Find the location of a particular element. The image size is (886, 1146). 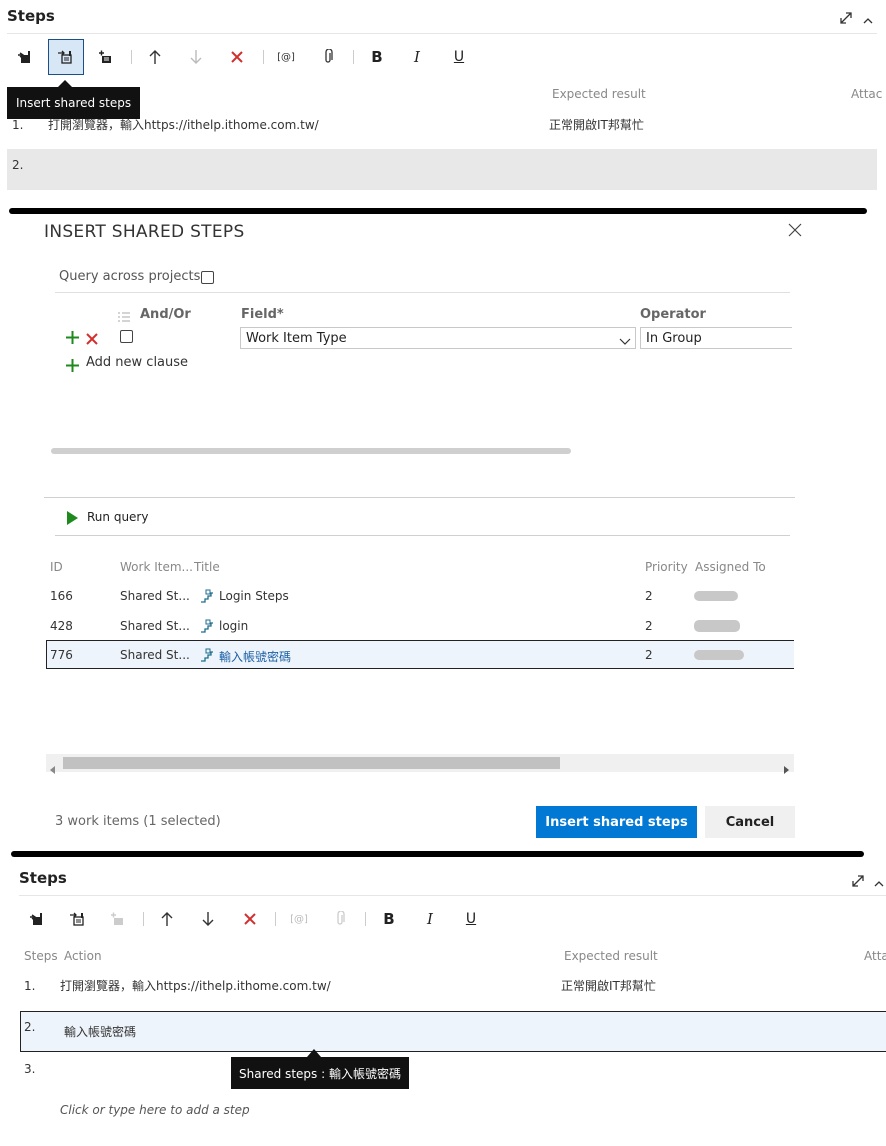

result-row-selected: 776 Shared St... 輸入帳號密碼 2 is located at coordinates (420, 654).